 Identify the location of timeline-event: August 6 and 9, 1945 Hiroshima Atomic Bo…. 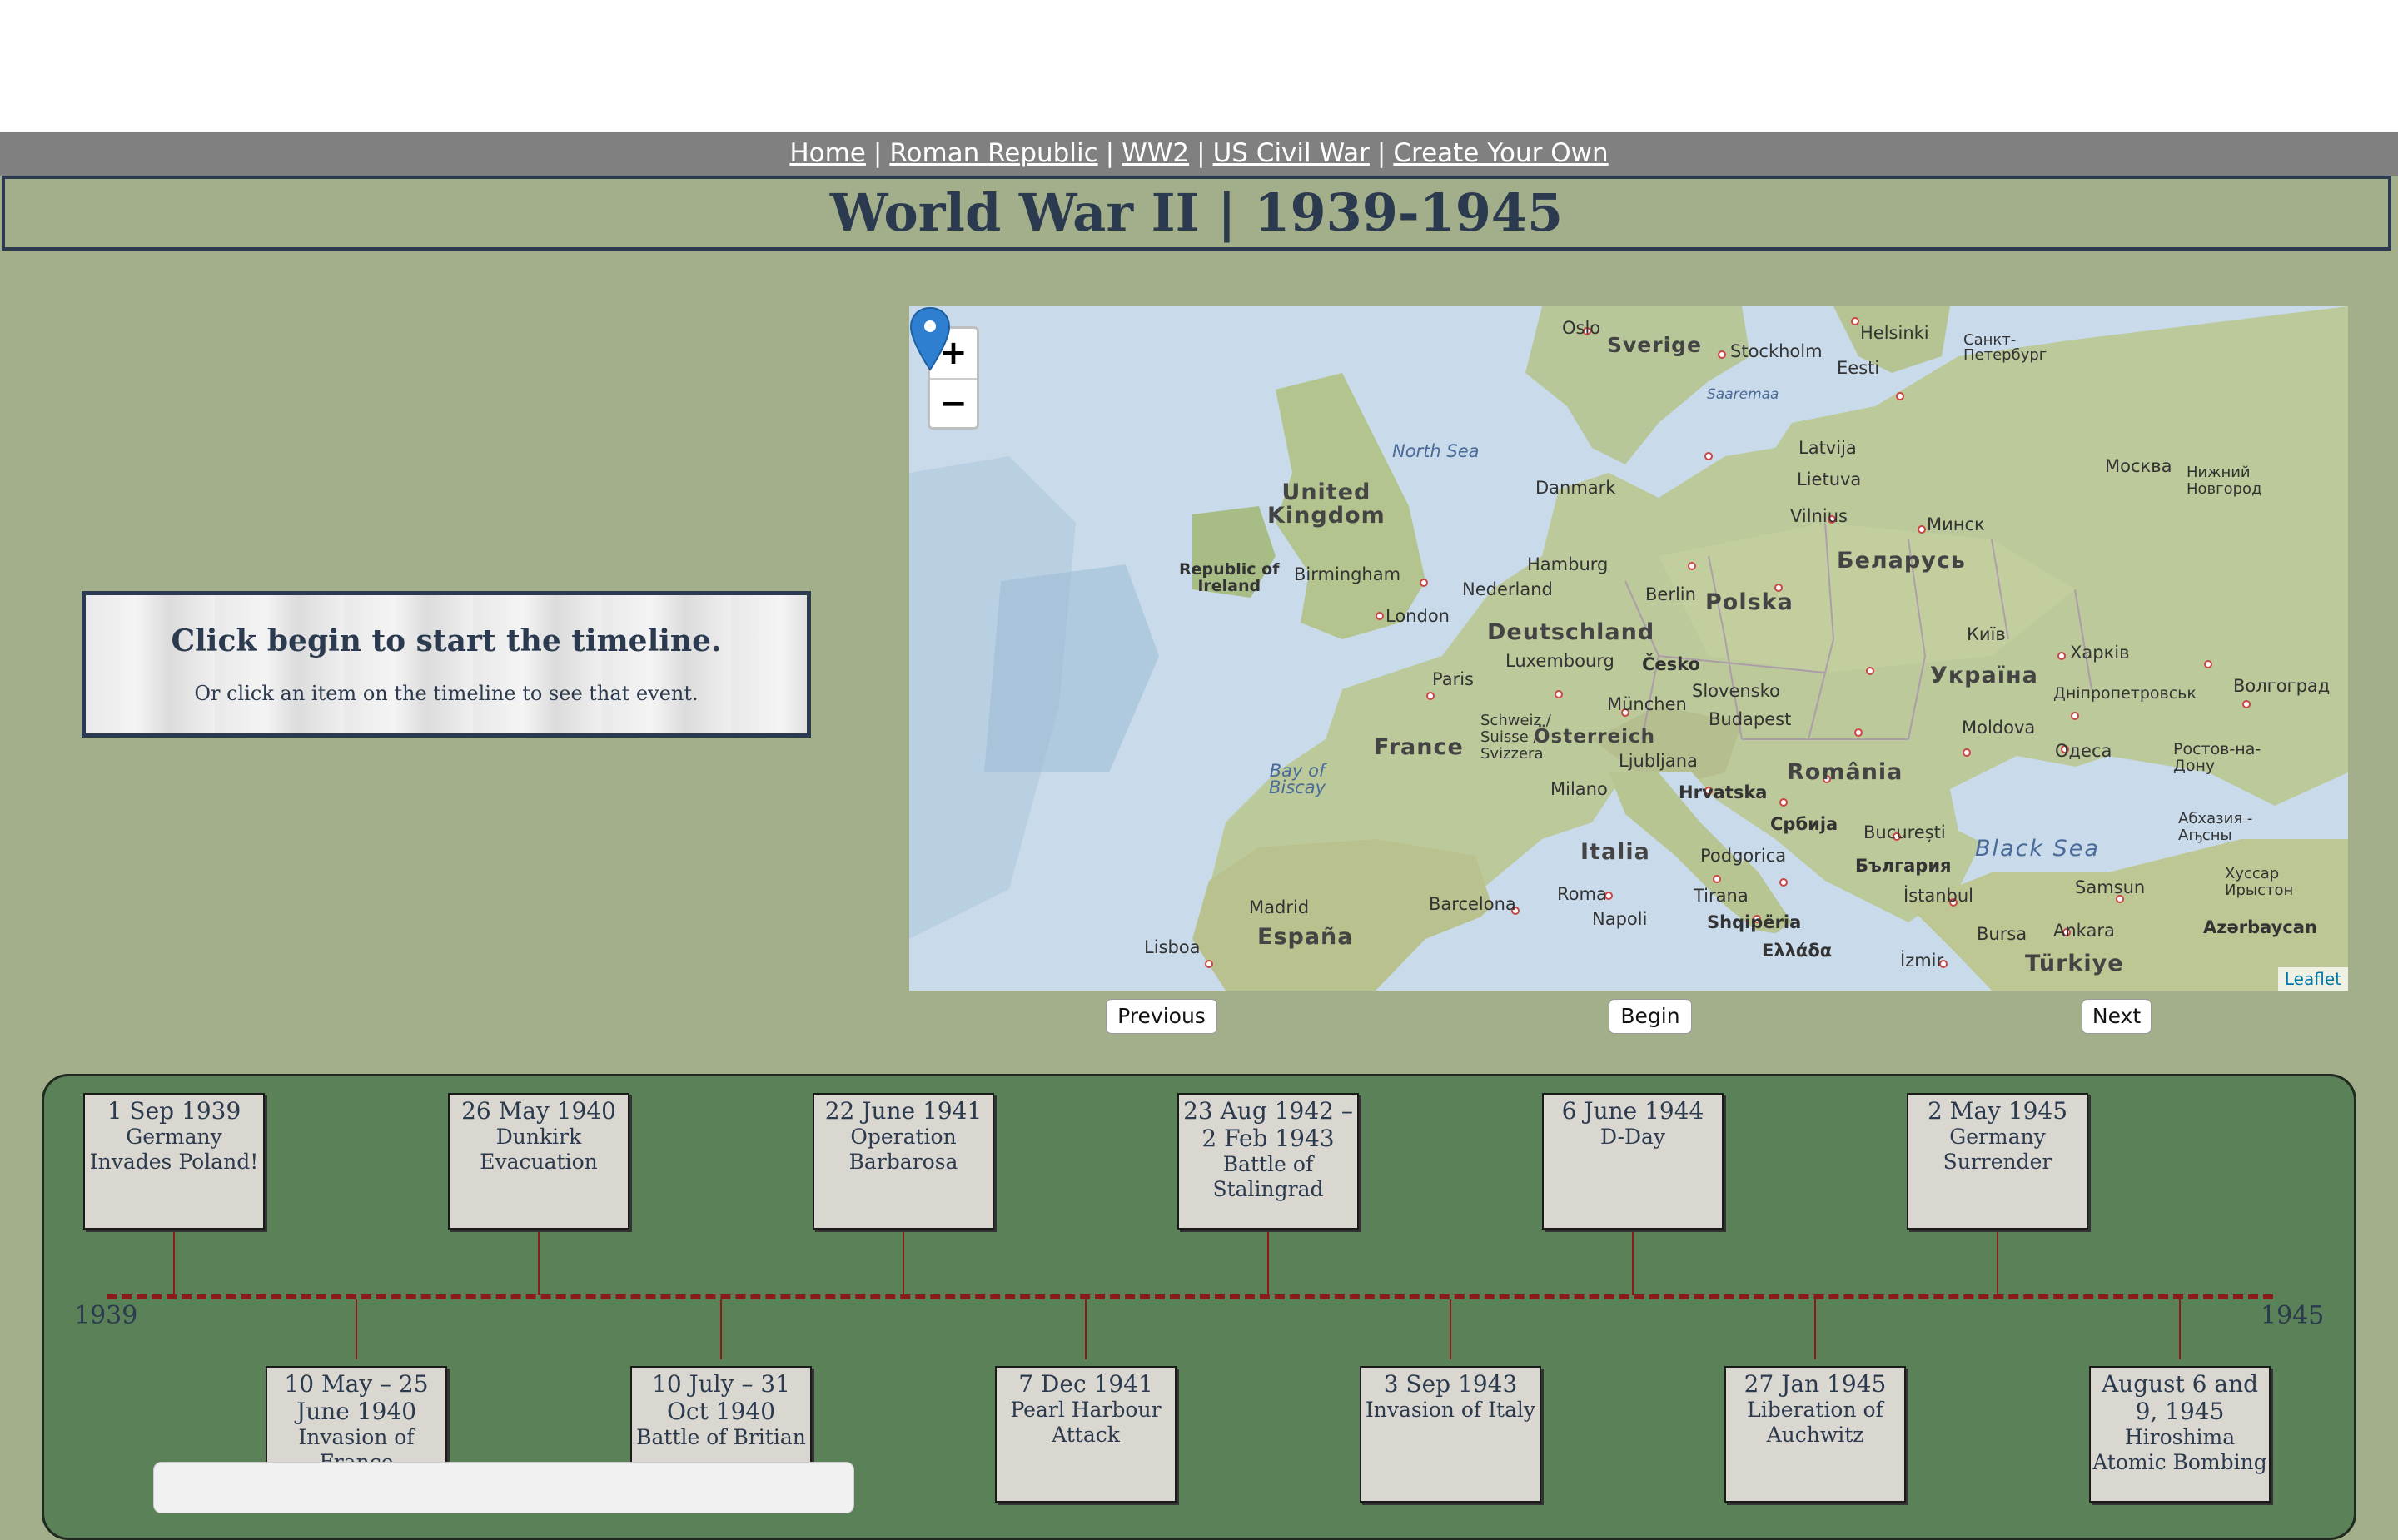
(2180, 1434).